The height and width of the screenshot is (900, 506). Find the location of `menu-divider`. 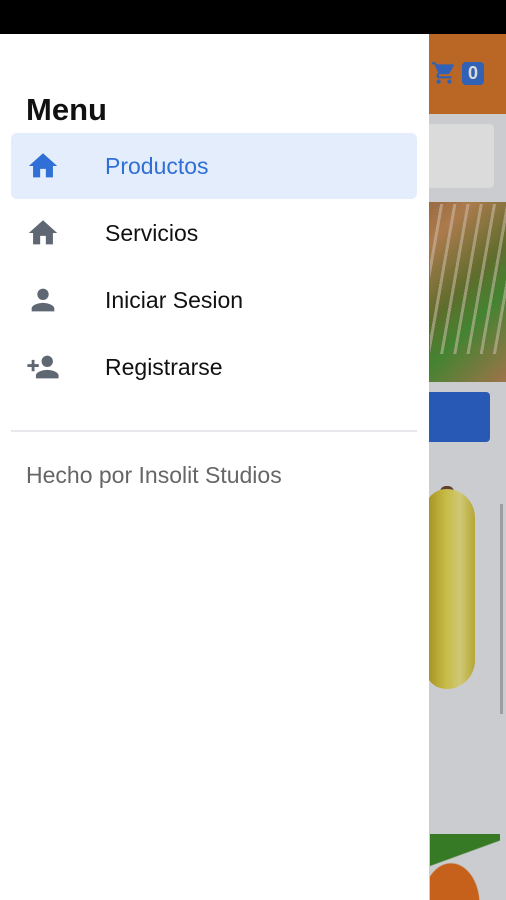

menu-divider is located at coordinates (214, 431).